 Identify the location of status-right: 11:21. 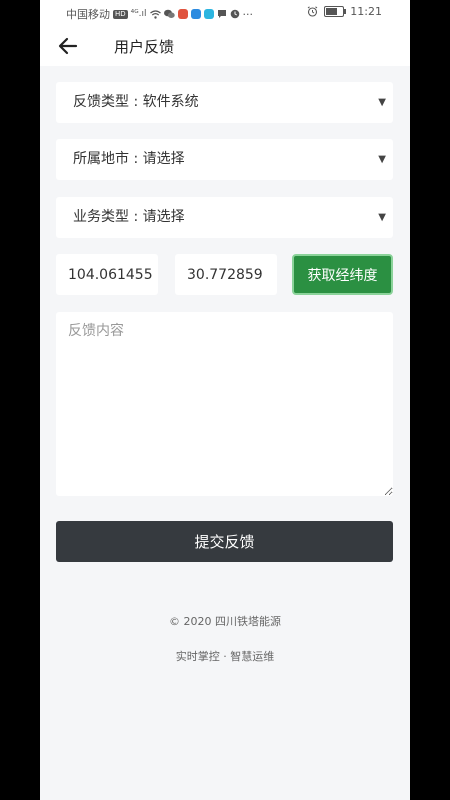
(344, 11).